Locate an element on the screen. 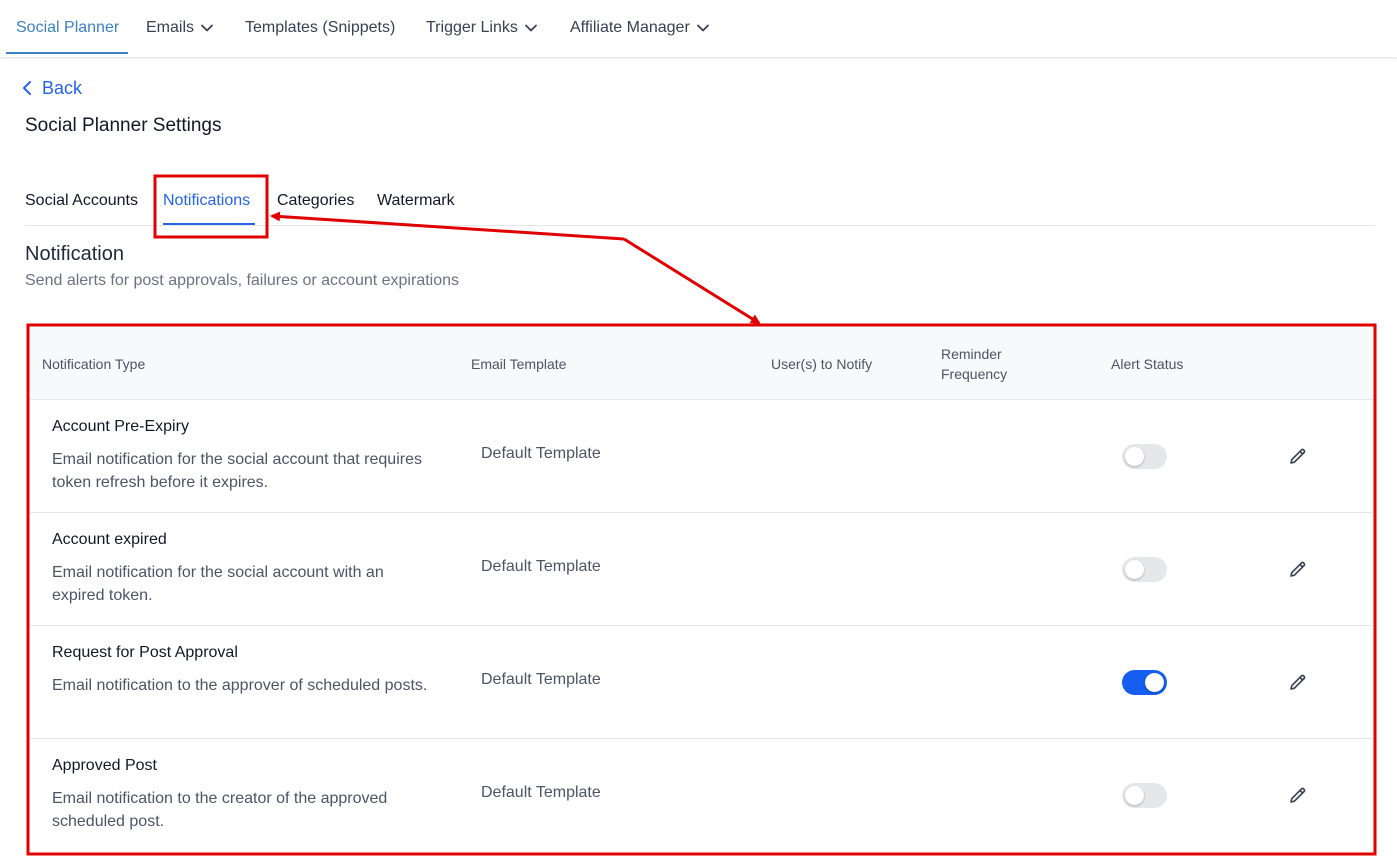 The height and width of the screenshot is (857, 1397). nav-label: Emails is located at coordinates (170, 27).